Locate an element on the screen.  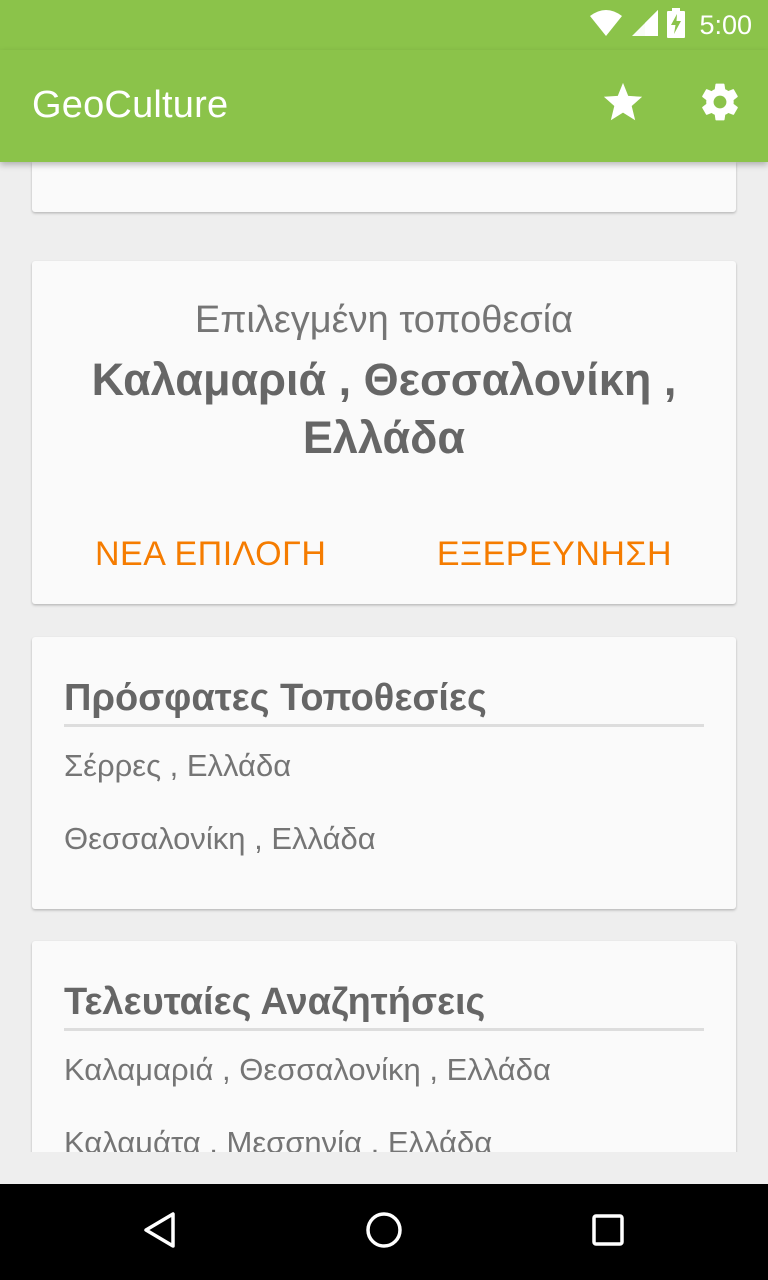
home-icon is located at coordinates (384, 1232).